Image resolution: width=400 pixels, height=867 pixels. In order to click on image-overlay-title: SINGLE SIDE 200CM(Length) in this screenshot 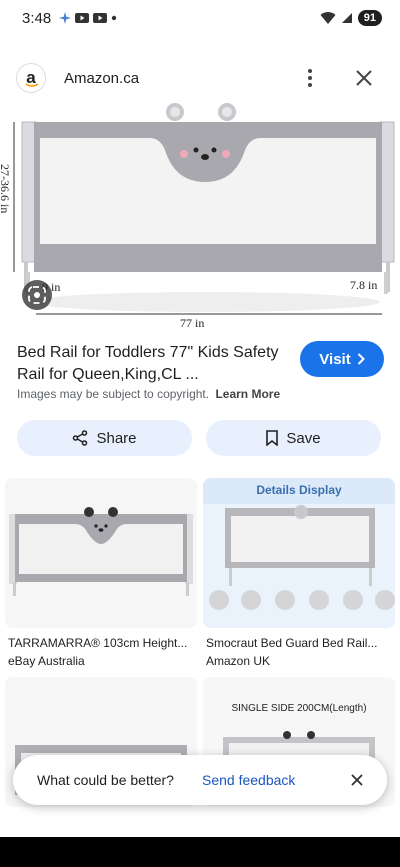, I will do `click(299, 708)`.